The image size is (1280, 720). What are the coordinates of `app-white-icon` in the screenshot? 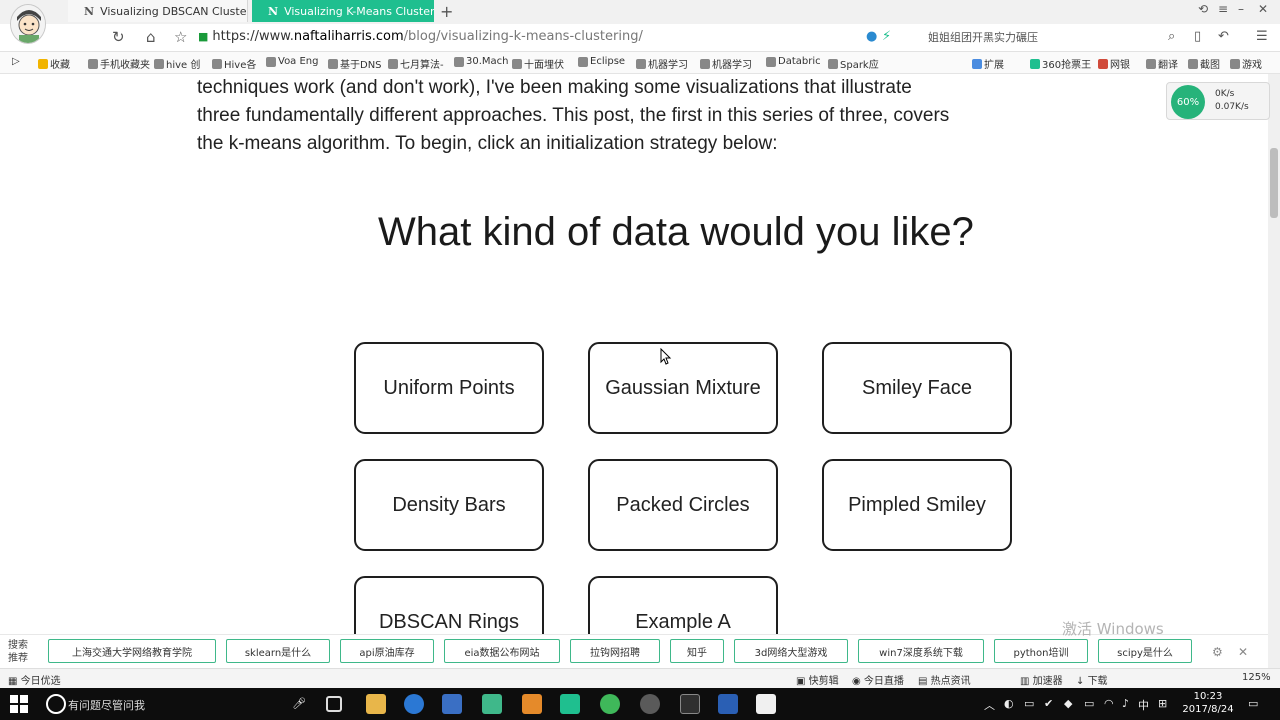 It's located at (766, 704).